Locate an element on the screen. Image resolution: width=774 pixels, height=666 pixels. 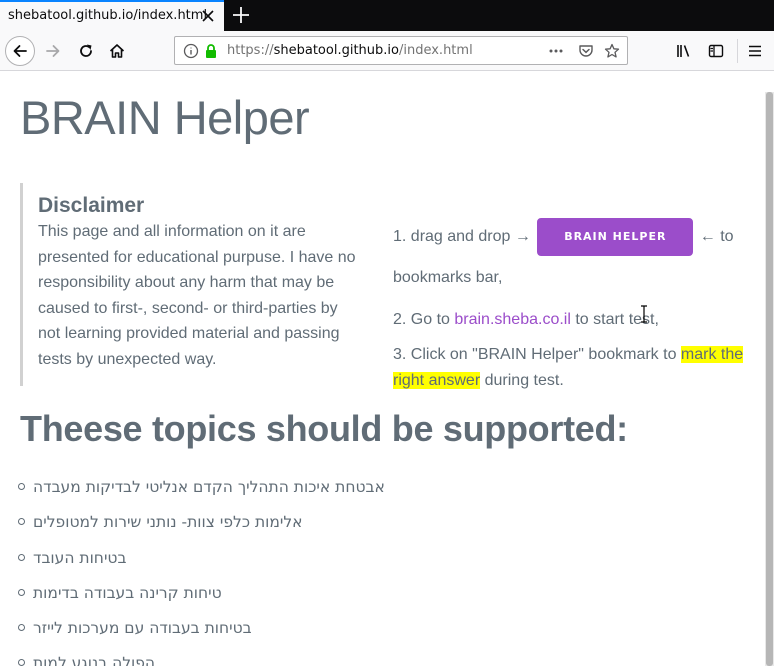
vertical-scrollbar is located at coordinates (769, 379).